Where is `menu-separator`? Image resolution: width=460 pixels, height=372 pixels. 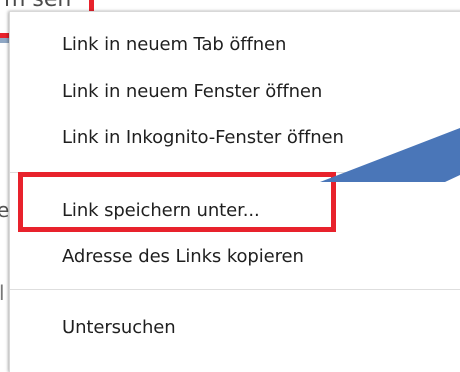 menu-separator is located at coordinates (235, 289).